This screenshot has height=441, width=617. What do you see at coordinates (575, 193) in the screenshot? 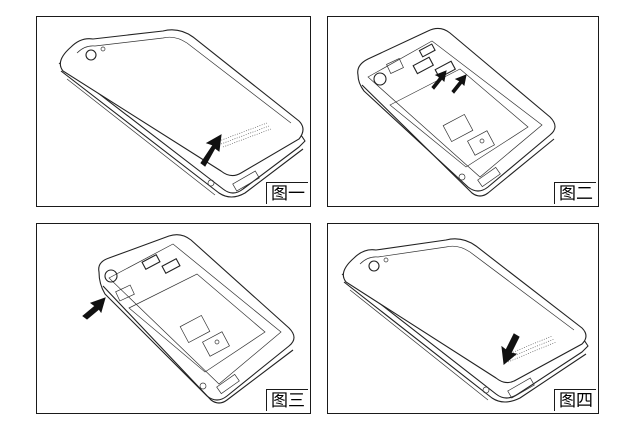
I see `figure-caption: 图二` at bounding box center [575, 193].